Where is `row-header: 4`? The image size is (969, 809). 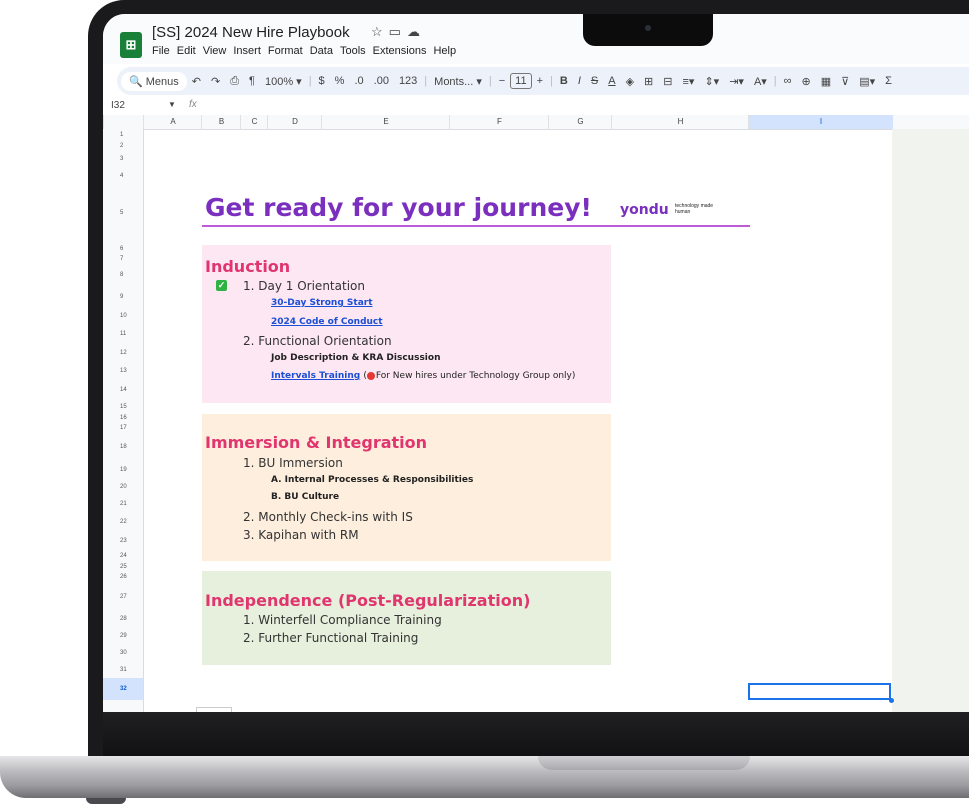 row-header: 4 is located at coordinates (123, 176).